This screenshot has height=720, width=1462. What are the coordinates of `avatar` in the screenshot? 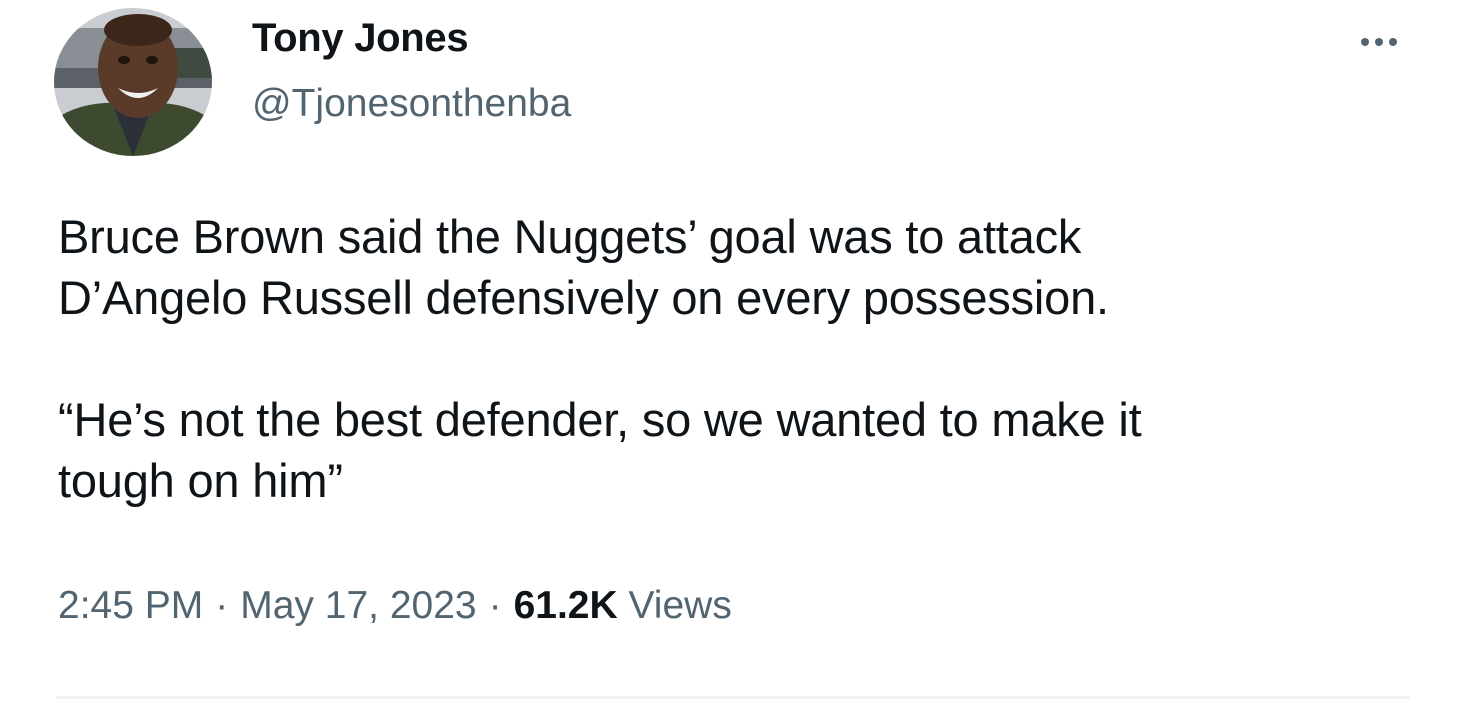 It's located at (133, 82).